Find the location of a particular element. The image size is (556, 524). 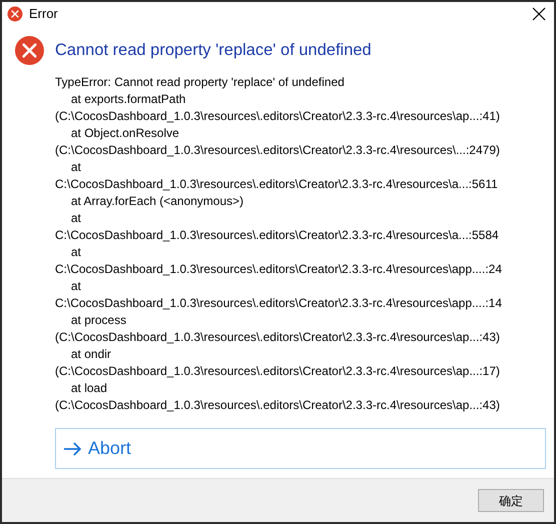

stack-frame: at Object.onResolve is located at coordinates (117, 133).